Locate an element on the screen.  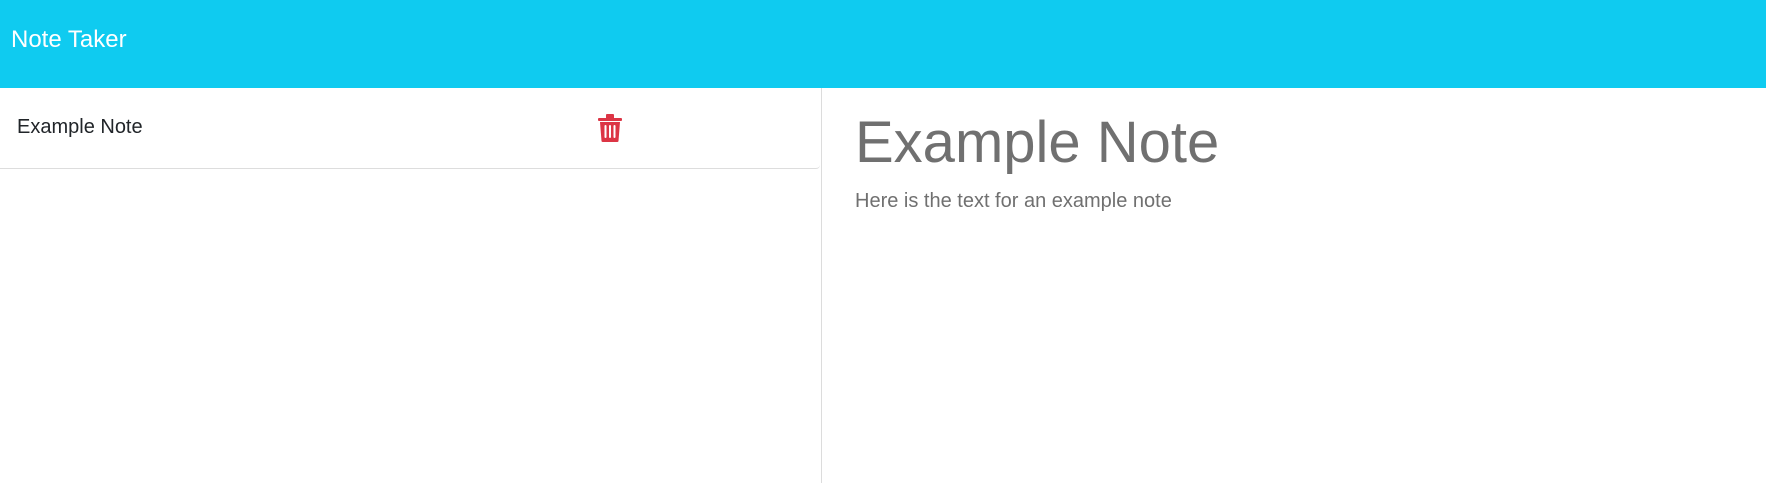
app-brand: Note Taker is located at coordinates (69, 40).